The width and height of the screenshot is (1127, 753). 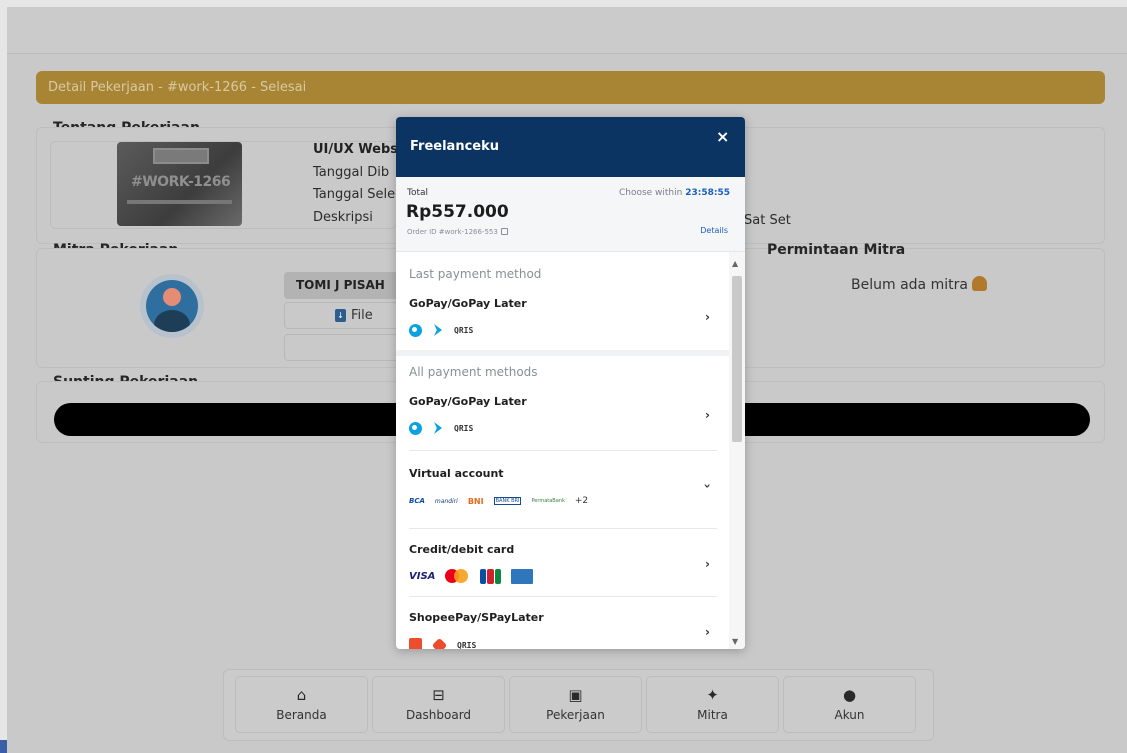 I want to click on nav-item-akun: ● Akun, so click(x=849, y=704).